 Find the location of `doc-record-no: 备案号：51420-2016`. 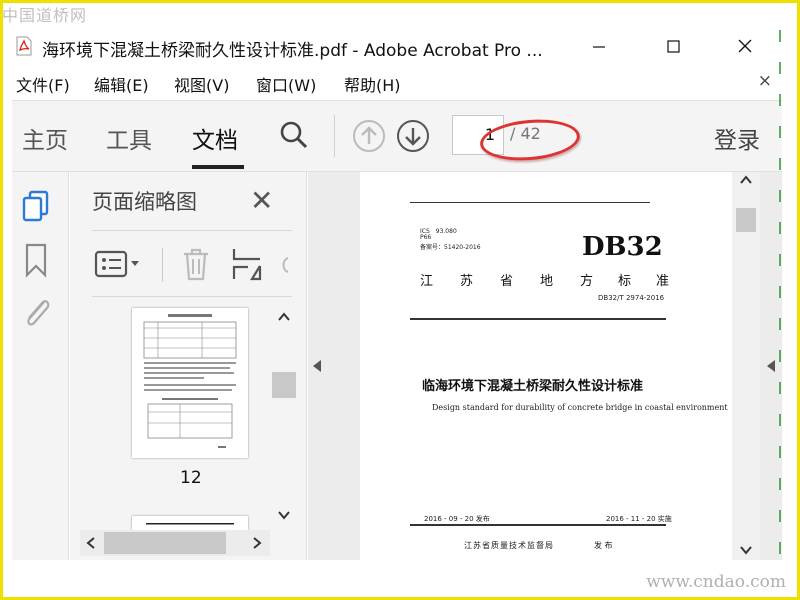

doc-record-no: 备案号：51420-2016 is located at coordinates (450, 247).